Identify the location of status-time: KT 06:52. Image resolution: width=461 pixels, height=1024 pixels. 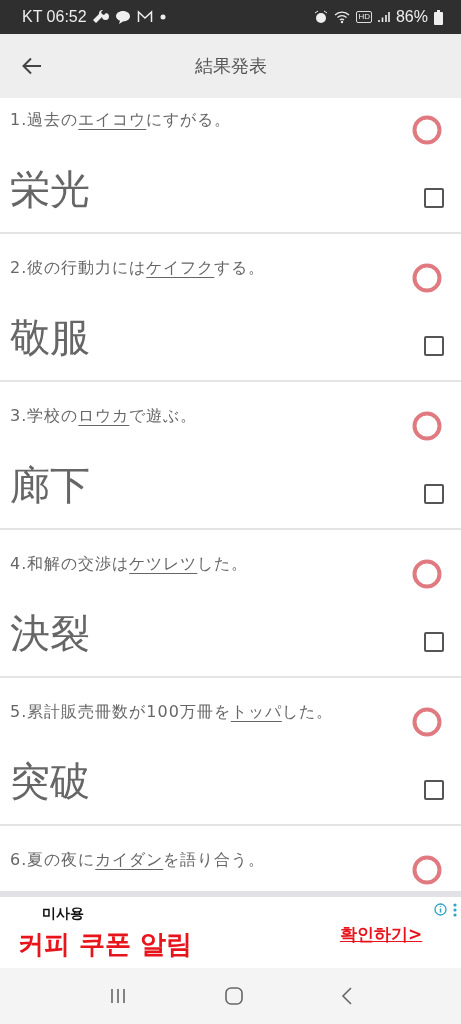
(54, 17).